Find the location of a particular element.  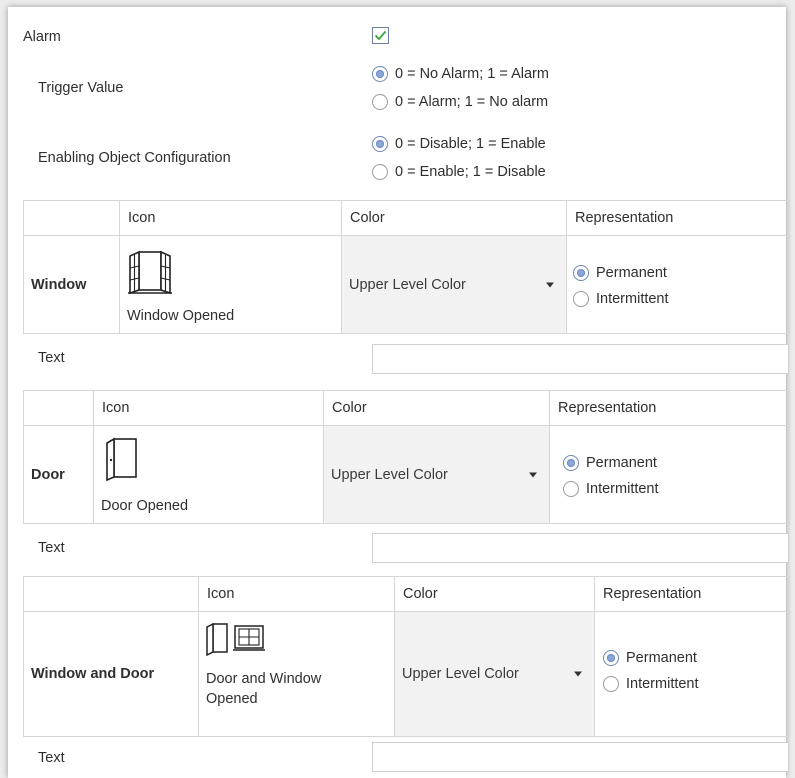

door-text-label: Text is located at coordinates (51, 548).